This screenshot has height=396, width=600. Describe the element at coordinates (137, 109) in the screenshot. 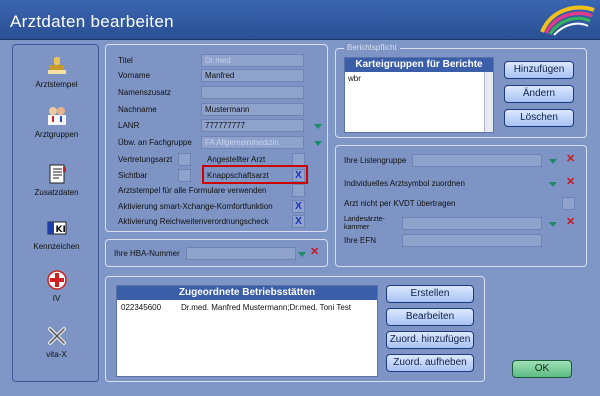

I see `nachname-label: Nachname` at that location.